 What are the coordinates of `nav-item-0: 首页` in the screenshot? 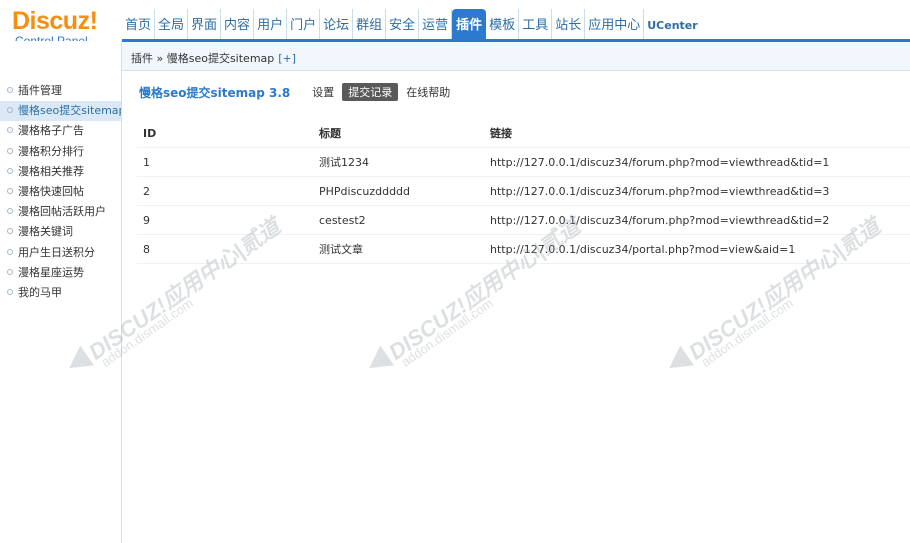 It's located at (139, 24).